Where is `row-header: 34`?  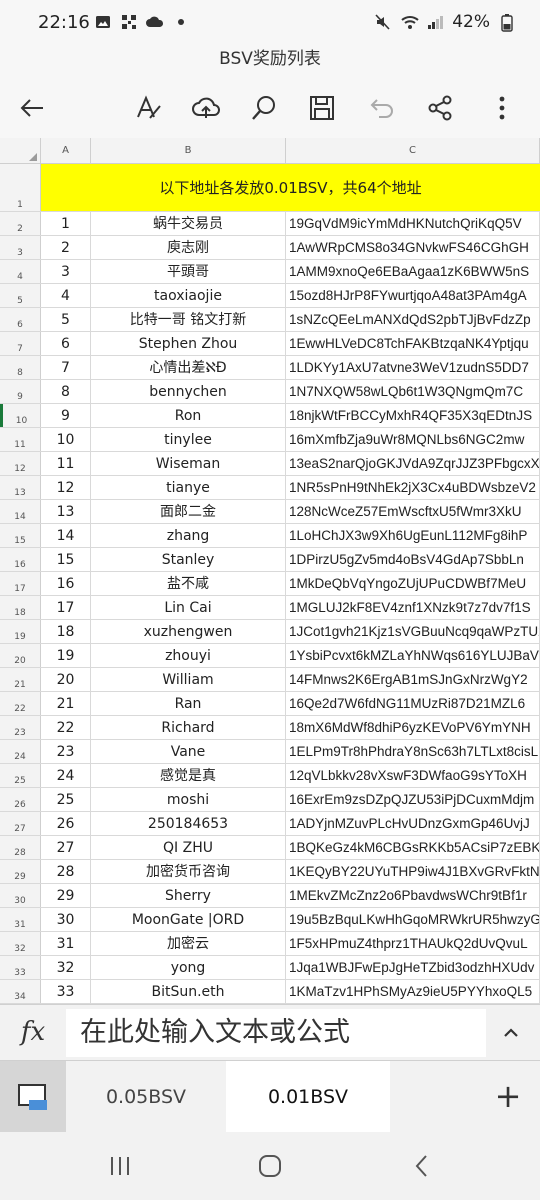
row-header: 34 is located at coordinates (20, 991).